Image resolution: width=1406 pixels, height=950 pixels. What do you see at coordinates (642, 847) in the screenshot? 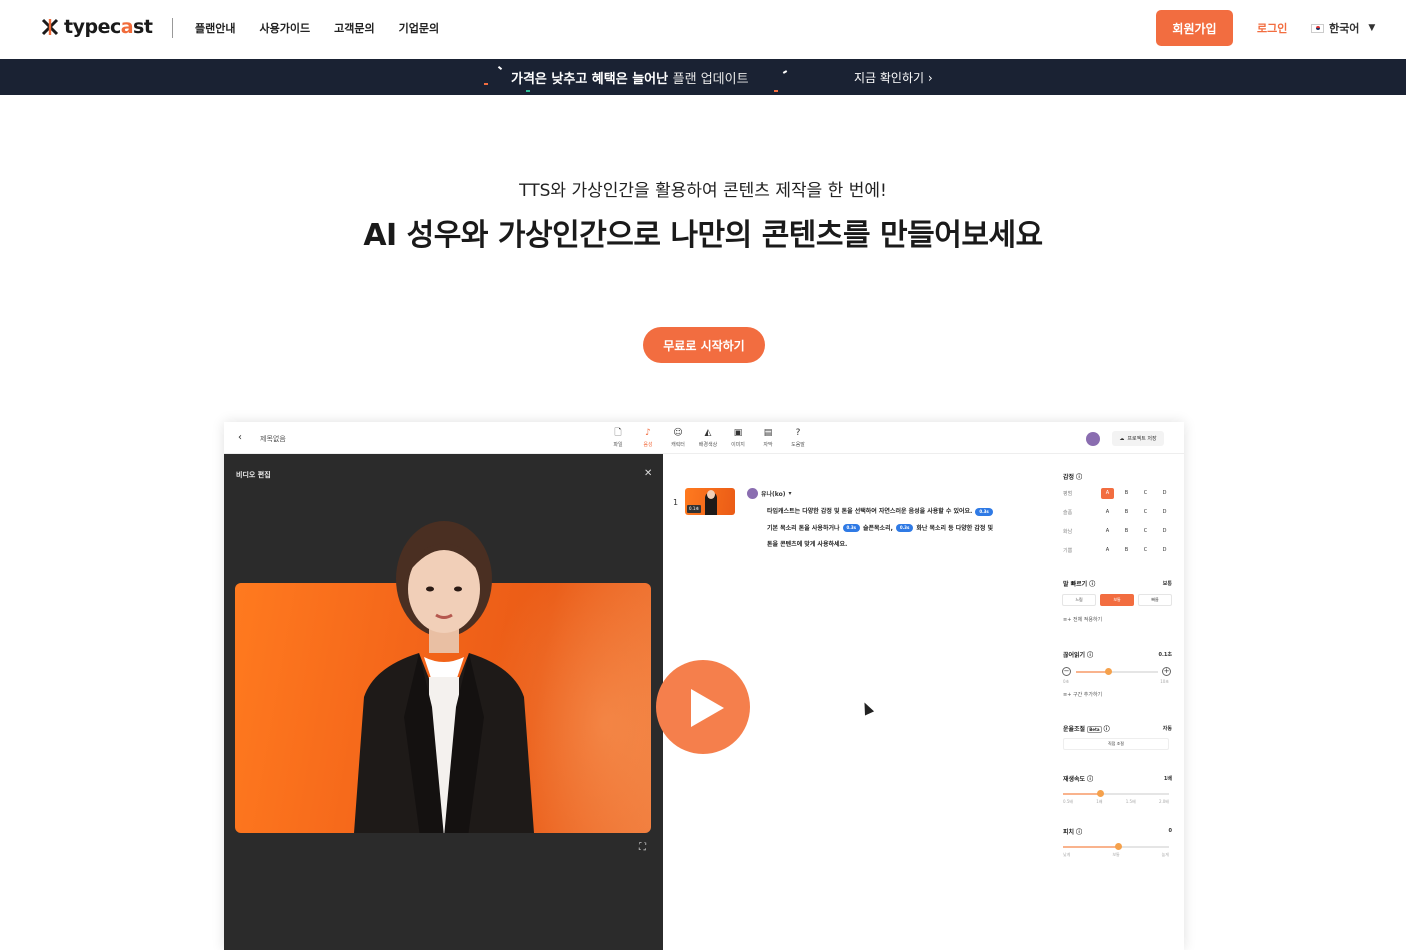
I see `fullscreen-icon: ⛶` at bounding box center [642, 847].